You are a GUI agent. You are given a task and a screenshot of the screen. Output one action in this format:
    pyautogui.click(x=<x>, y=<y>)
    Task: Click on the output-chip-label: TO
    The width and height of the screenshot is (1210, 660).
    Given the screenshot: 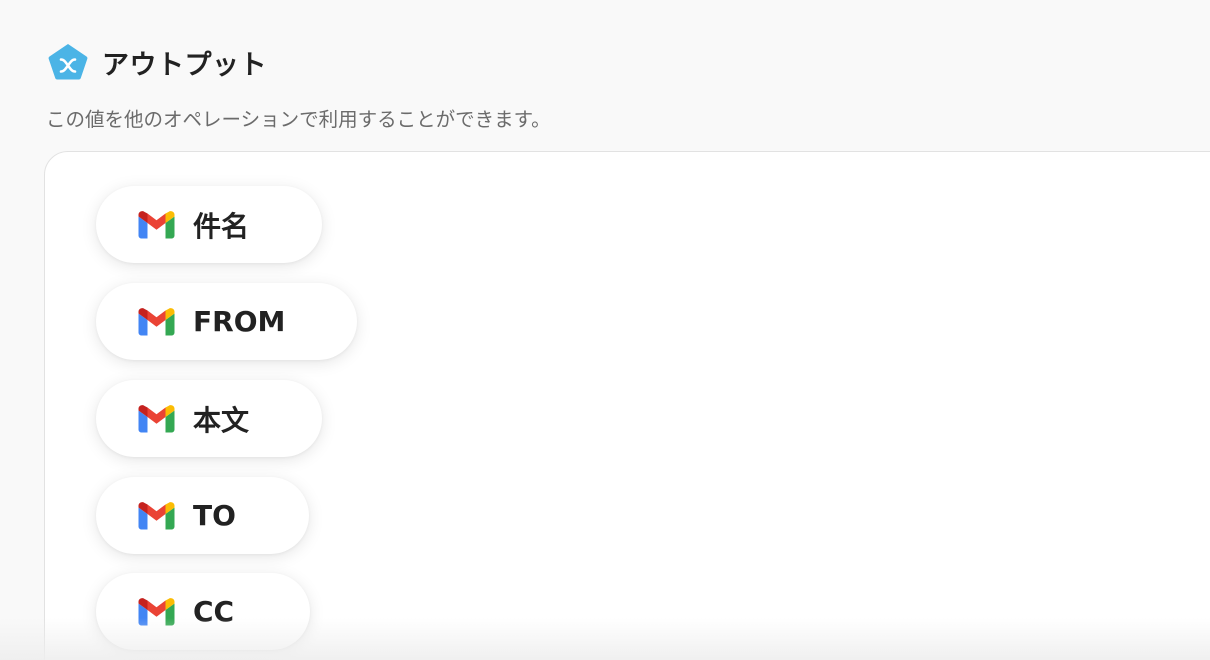 What is the action you would take?
    pyautogui.click(x=214, y=515)
    